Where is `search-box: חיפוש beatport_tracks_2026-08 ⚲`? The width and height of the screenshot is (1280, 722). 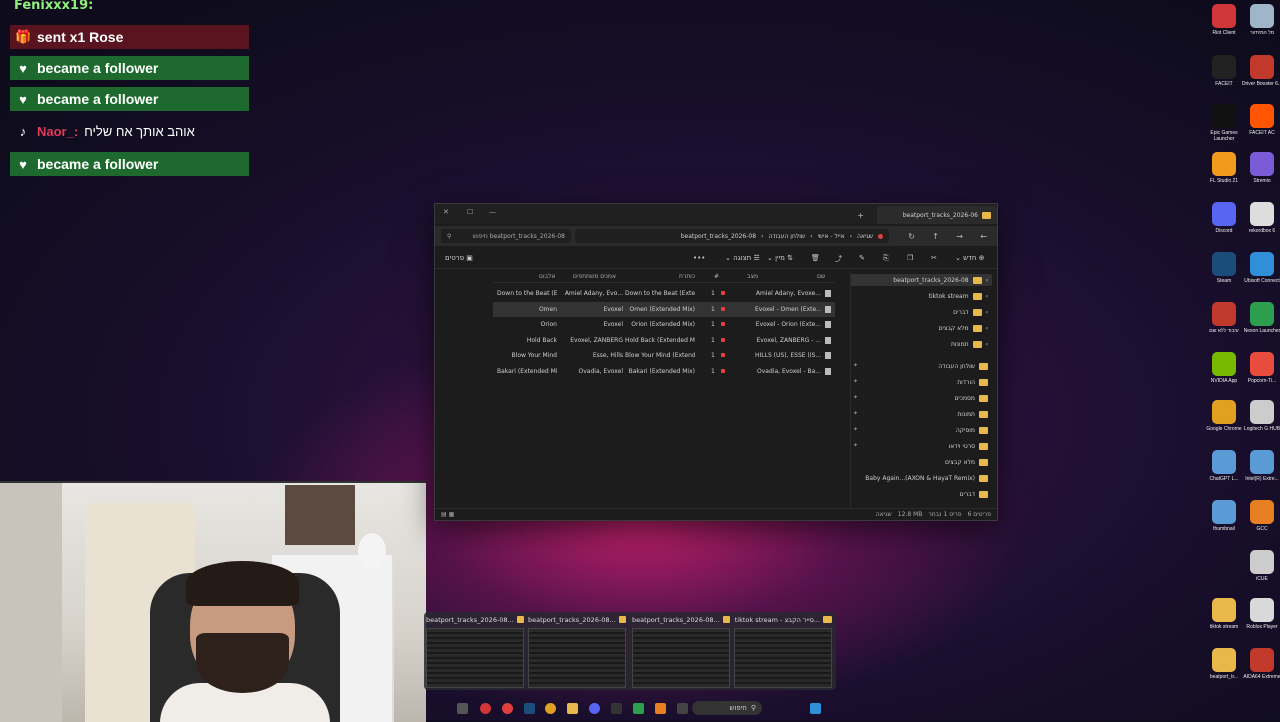 search-box: חיפוש beatport_tracks_2026-08 ⚲ is located at coordinates (506, 236).